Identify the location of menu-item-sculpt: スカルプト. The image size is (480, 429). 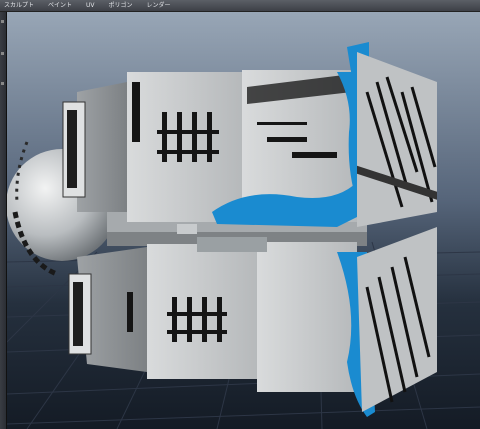
(19, 6).